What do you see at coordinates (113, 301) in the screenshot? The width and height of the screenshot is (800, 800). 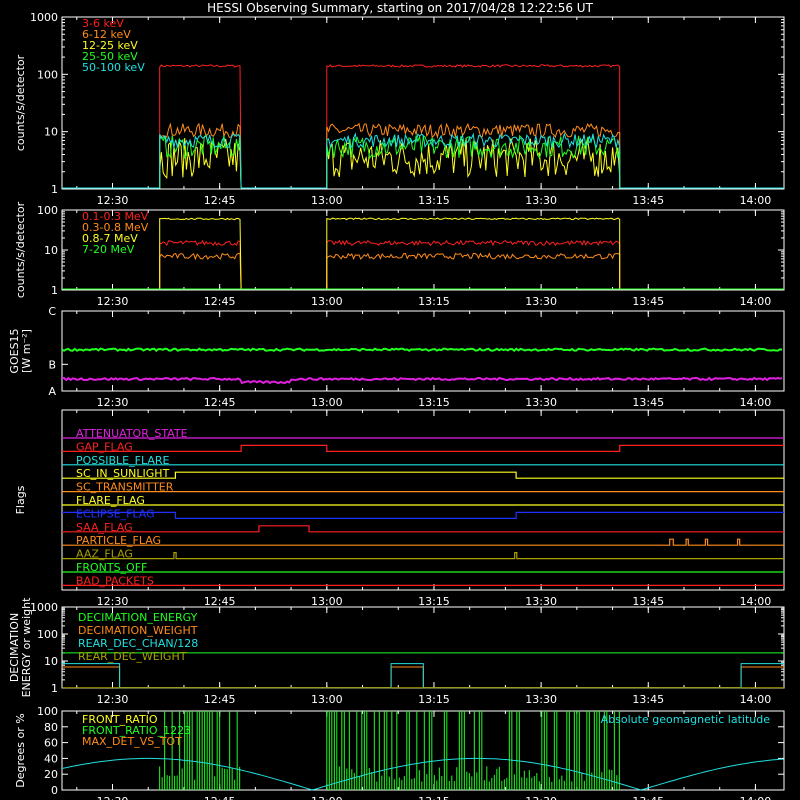 I see `countrate-high-time-label: 12:30` at bounding box center [113, 301].